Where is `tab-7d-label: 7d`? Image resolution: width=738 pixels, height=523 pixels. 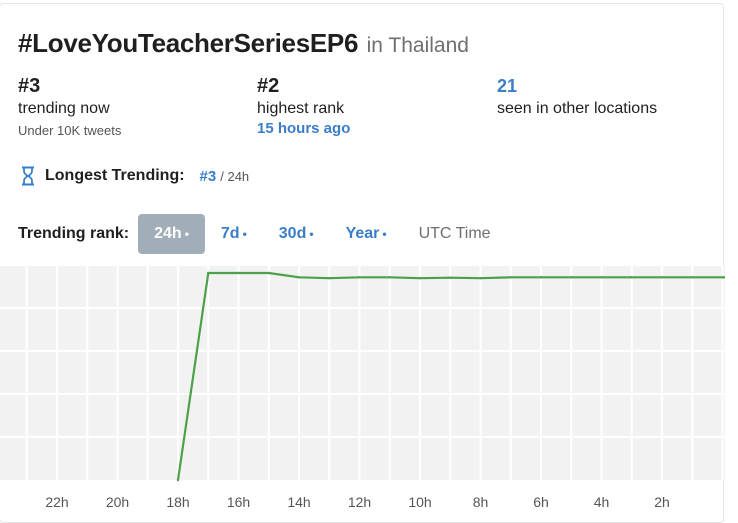
tab-7d-label: 7d is located at coordinates (230, 233).